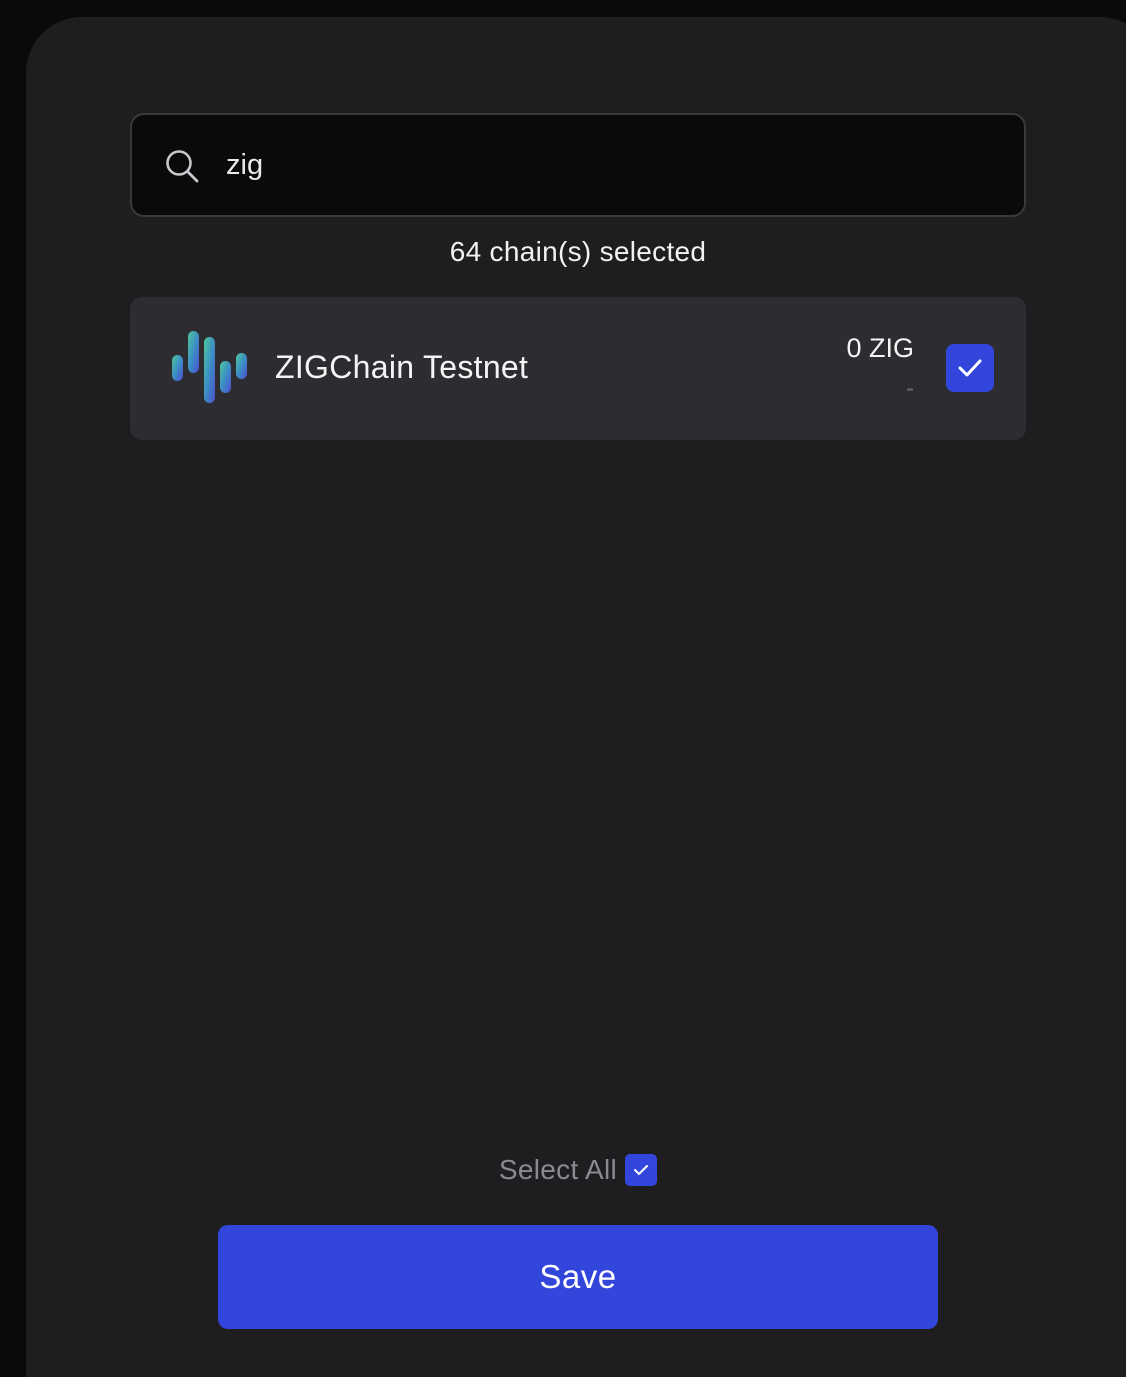 The image size is (1126, 1377). Describe the element at coordinates (606, 165) in the screenshot. I see `search-input` at that location.